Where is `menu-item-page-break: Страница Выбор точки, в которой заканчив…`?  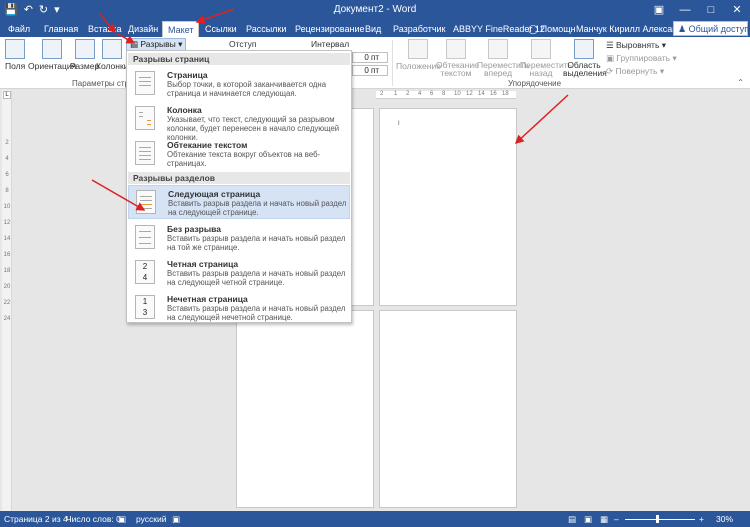 menu-item-page-break: Страница Выбор точки, в которой заканчив… is located at coordinates (239, 84).